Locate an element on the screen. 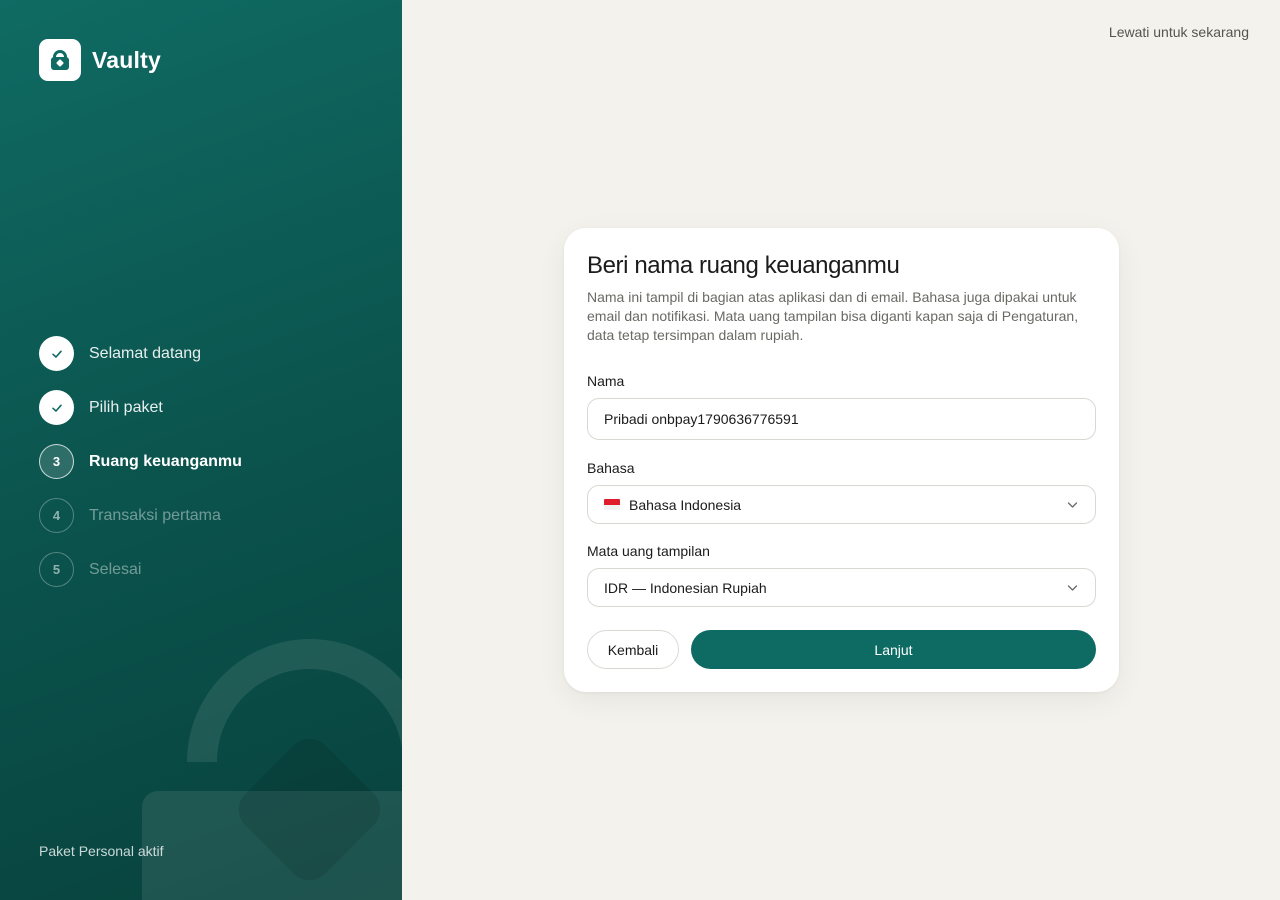 This screenshot has width=1280, height=900. name-field is located at coordinates (841, 419).